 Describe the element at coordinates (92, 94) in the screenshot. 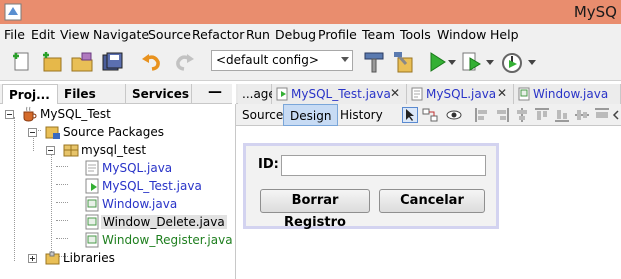

I see `tab-files: Files` at that location.